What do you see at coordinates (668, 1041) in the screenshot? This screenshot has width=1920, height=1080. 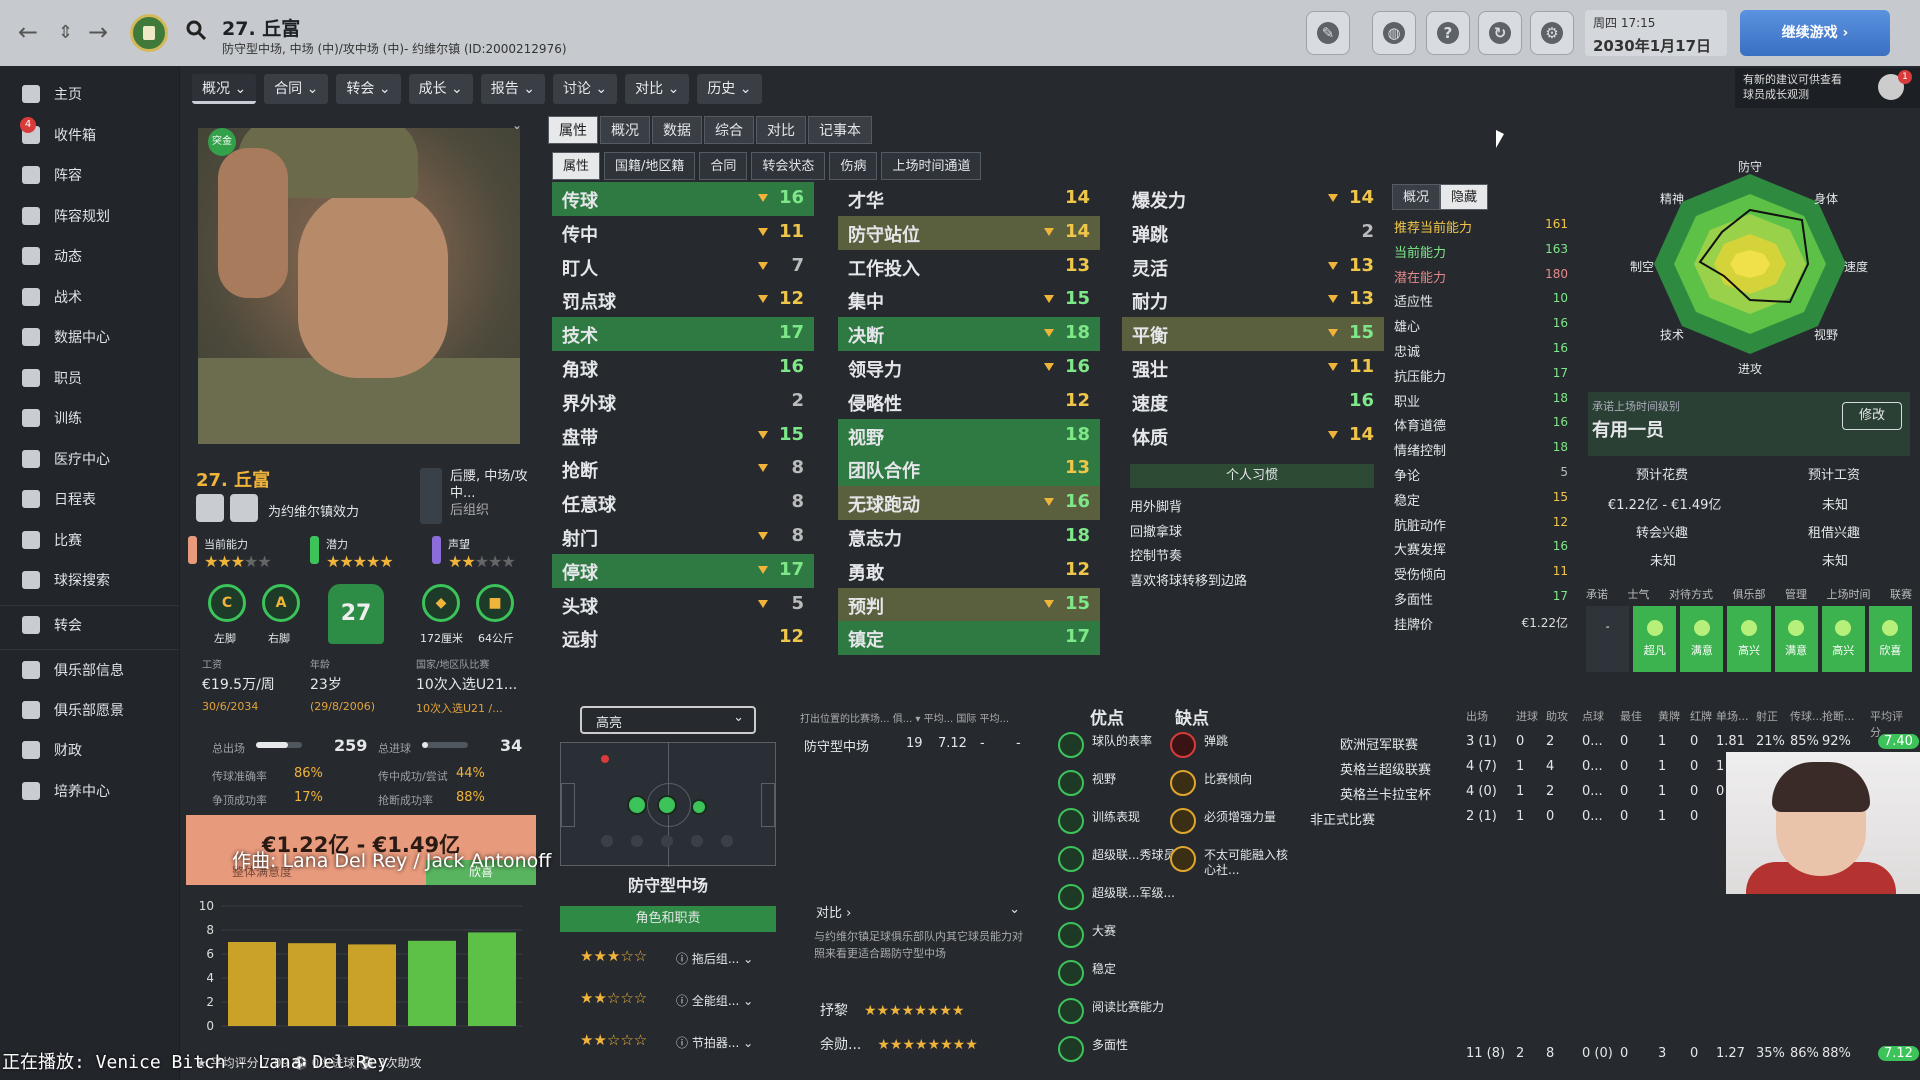 I see `role-row: ★★☆☆☆ ⓘ 节拍器... ⌄` at bounding box center [668, 1041].